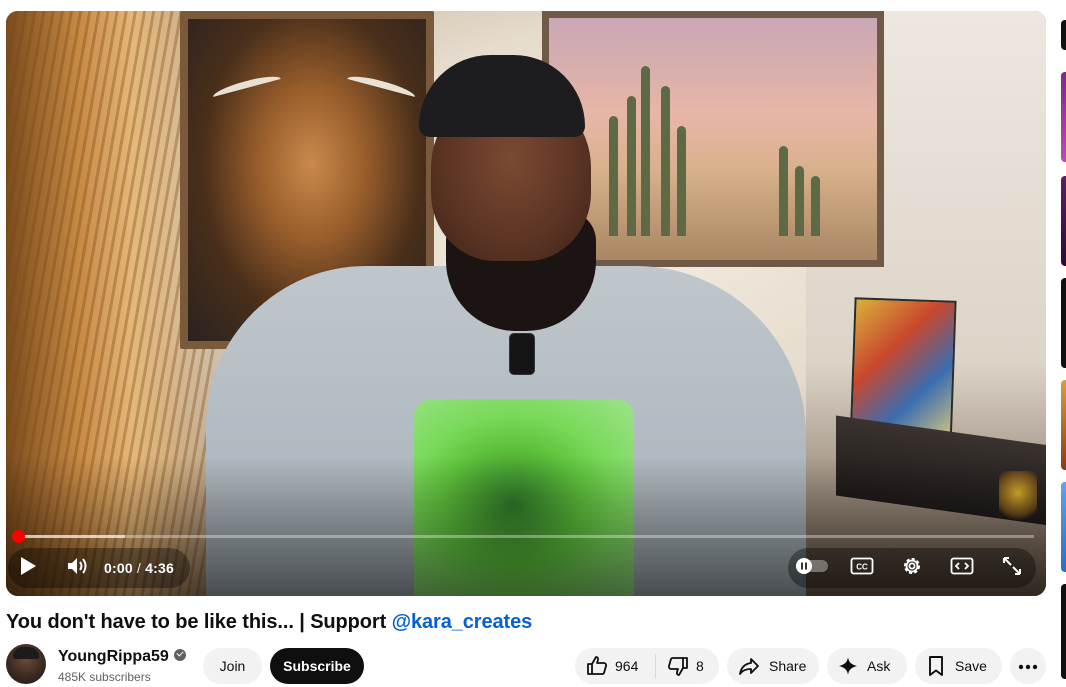 The image size is (1066, 687). Describe the element at coordinates (879, 666) in the screenshot. I see `ask-label: Ask` at that location.